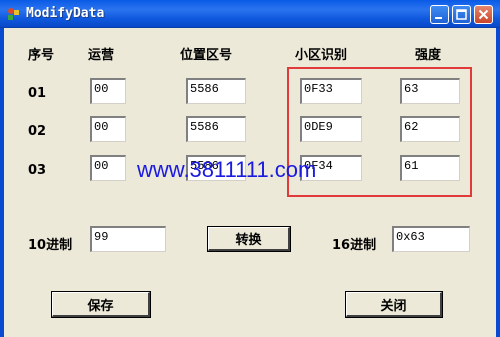  What do you see at coordinates (206, 55) in the screenshot?
I see `header-lac: 位置区号` at bounding box center [206, 55].